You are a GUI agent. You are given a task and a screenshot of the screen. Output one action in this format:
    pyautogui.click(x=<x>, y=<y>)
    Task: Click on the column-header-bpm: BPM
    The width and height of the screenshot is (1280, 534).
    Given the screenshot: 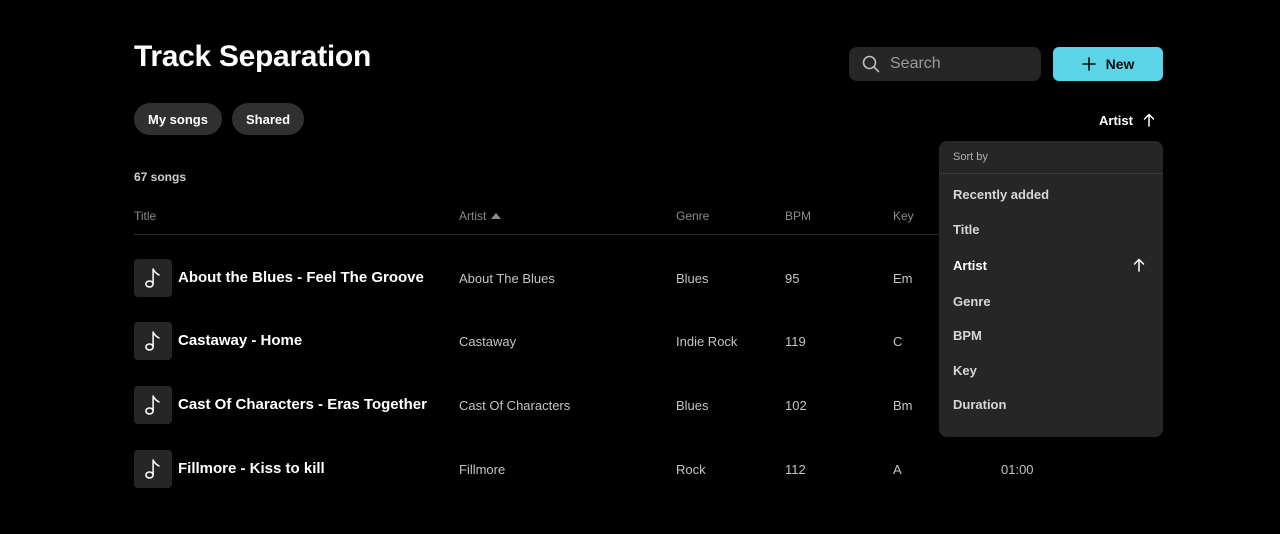 What is the action you would take?
    pyautogui.click(x=798, y=216)
    